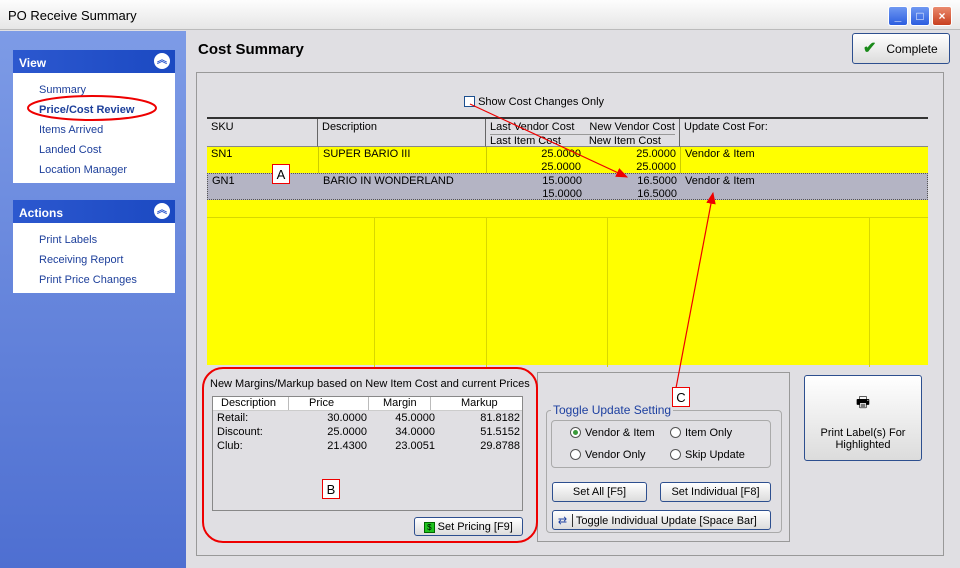 The width and height of the screenshot is (960, 568). Describe the element at coordinates (92, 108) in the screenshot. I see `highlight-ellipse` at that location.